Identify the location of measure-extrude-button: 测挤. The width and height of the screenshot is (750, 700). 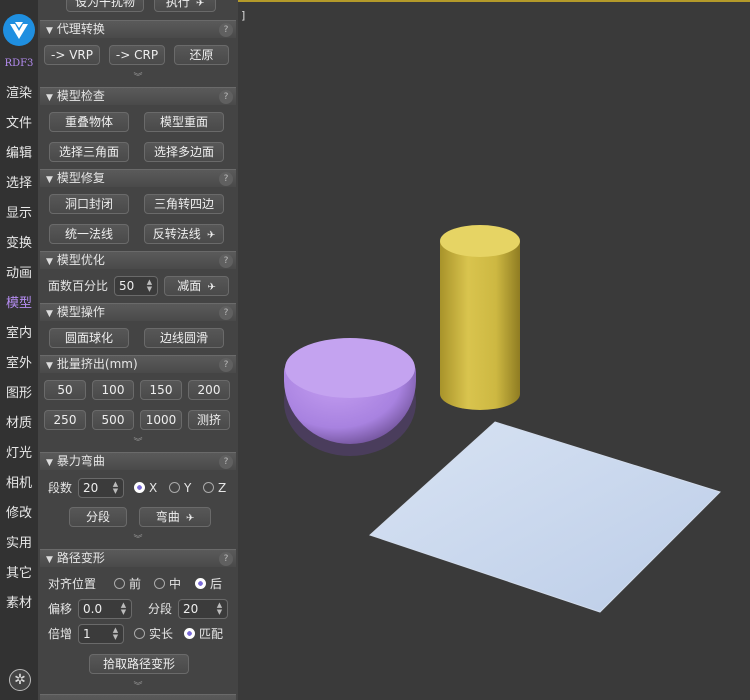
(209, 420).